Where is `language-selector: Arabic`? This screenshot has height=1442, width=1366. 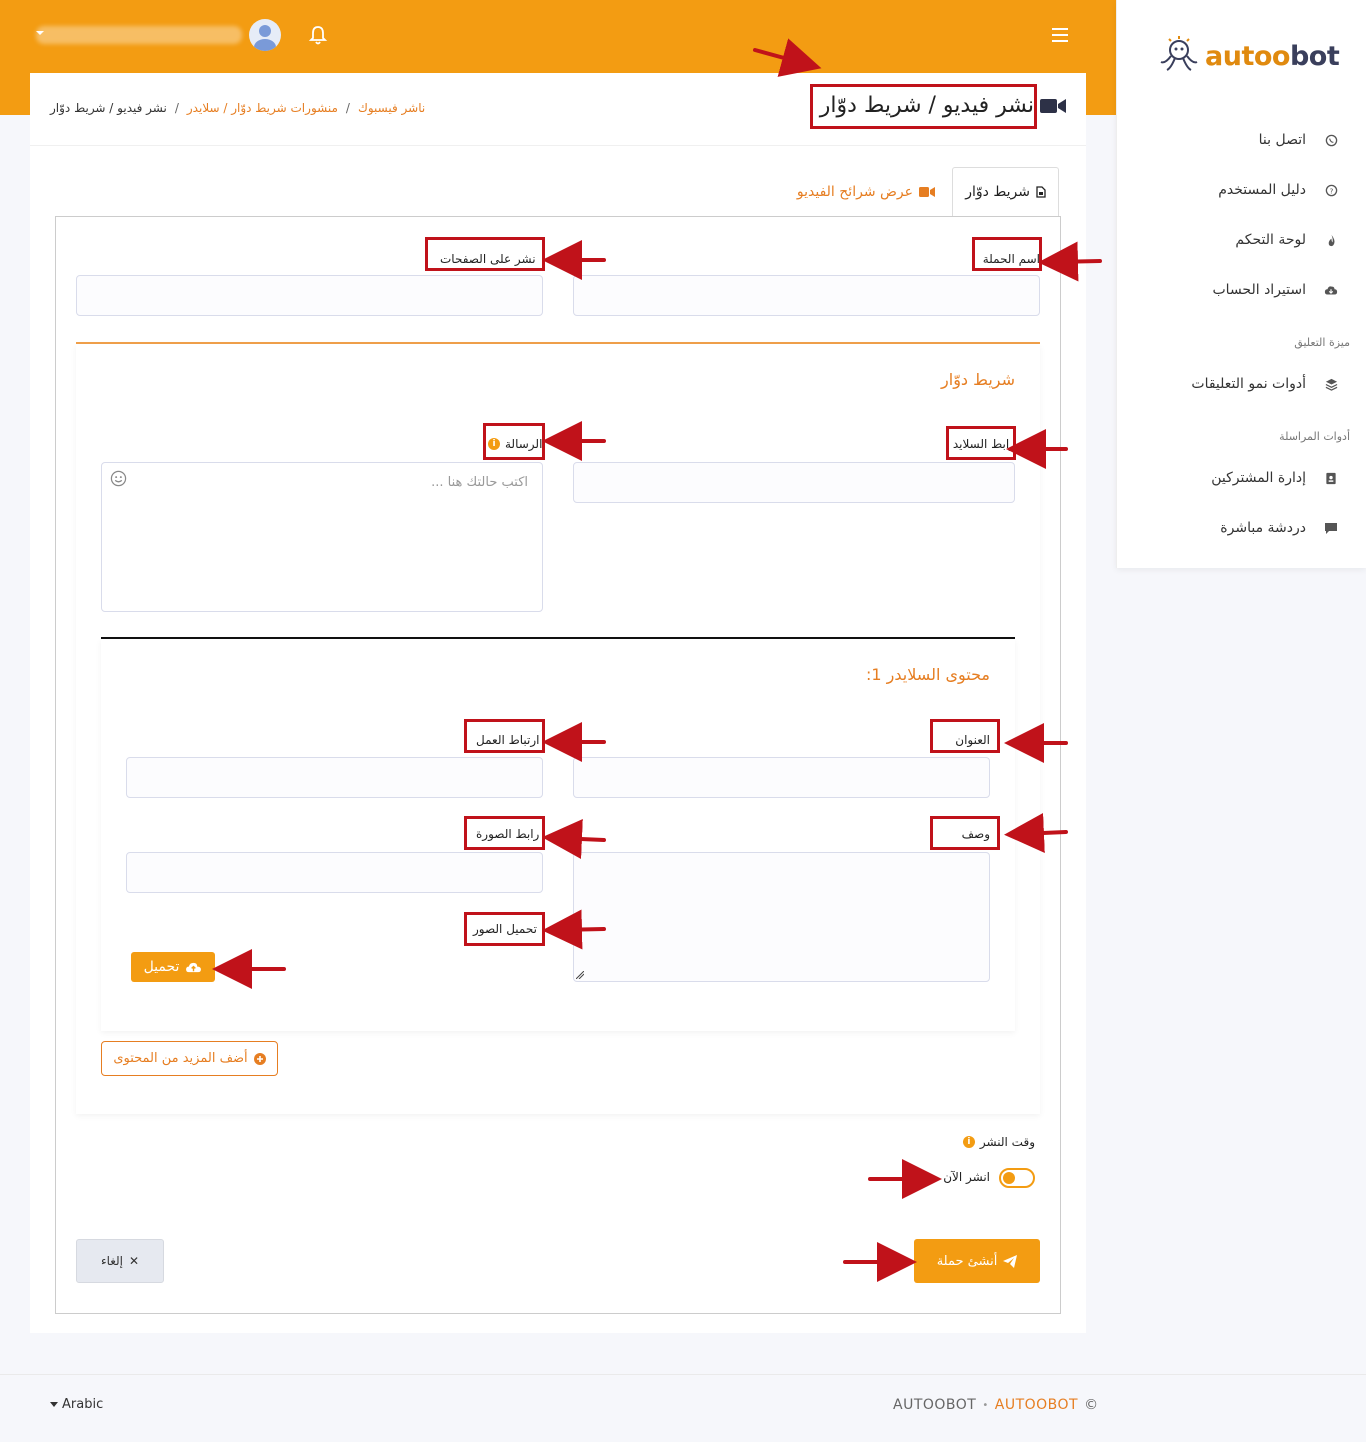
language-selector: Arabic is located at coordinates (76, 1404).